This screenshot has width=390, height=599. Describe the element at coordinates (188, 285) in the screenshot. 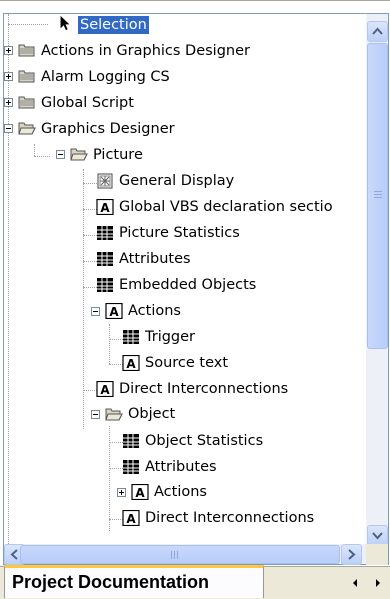

I see `tree-item-label: Embedded Objects` at that location.